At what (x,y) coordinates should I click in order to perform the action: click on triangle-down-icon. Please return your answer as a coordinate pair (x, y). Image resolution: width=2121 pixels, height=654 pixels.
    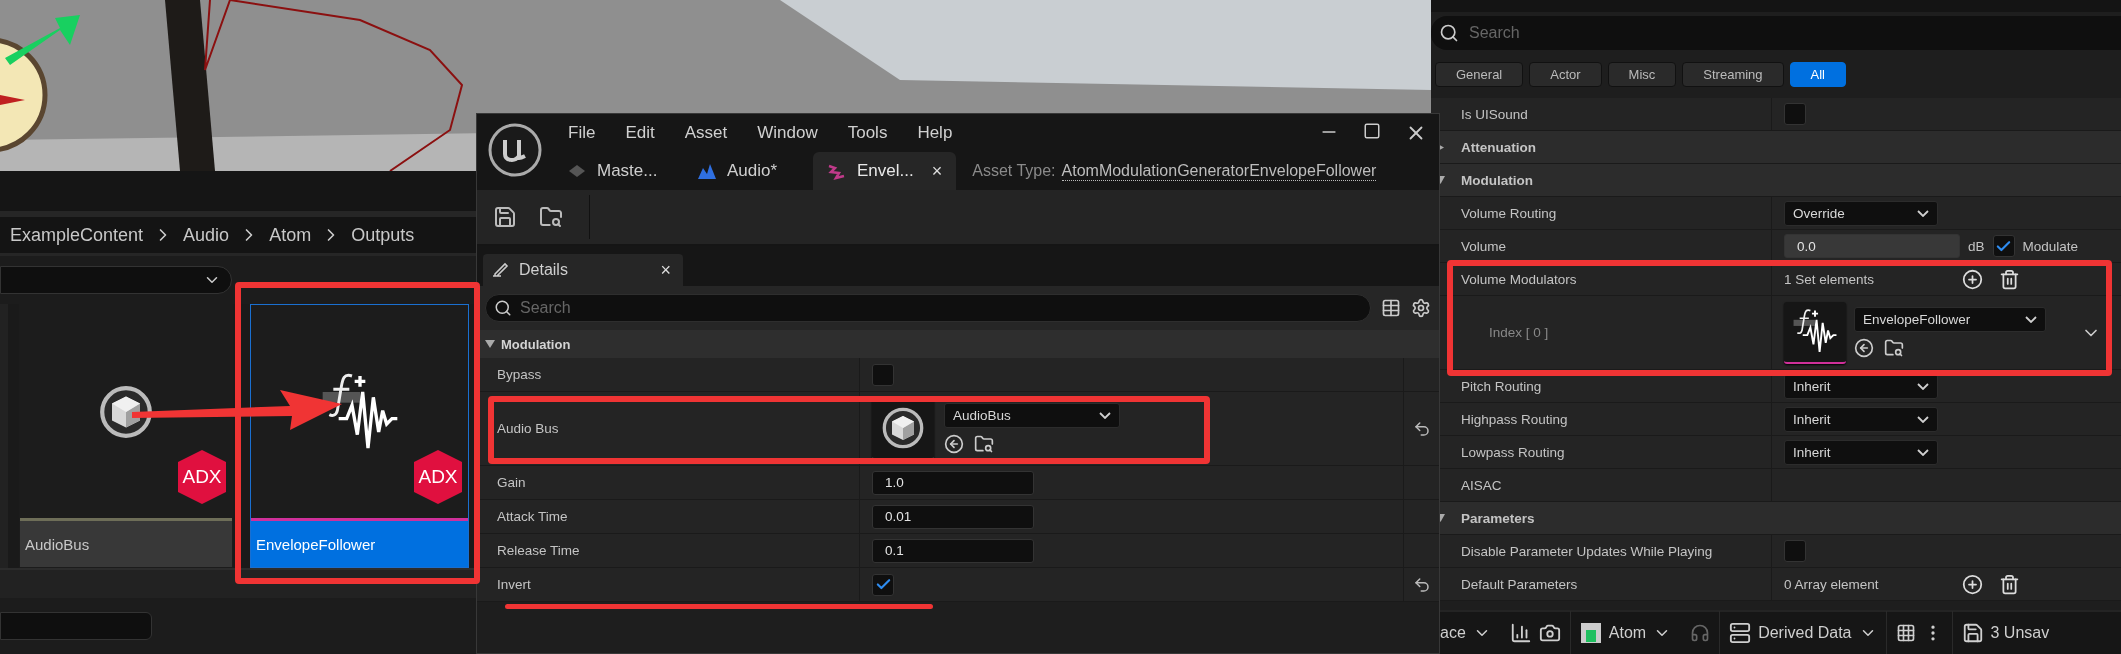
    Looking at the image, I should click on (490, 344).